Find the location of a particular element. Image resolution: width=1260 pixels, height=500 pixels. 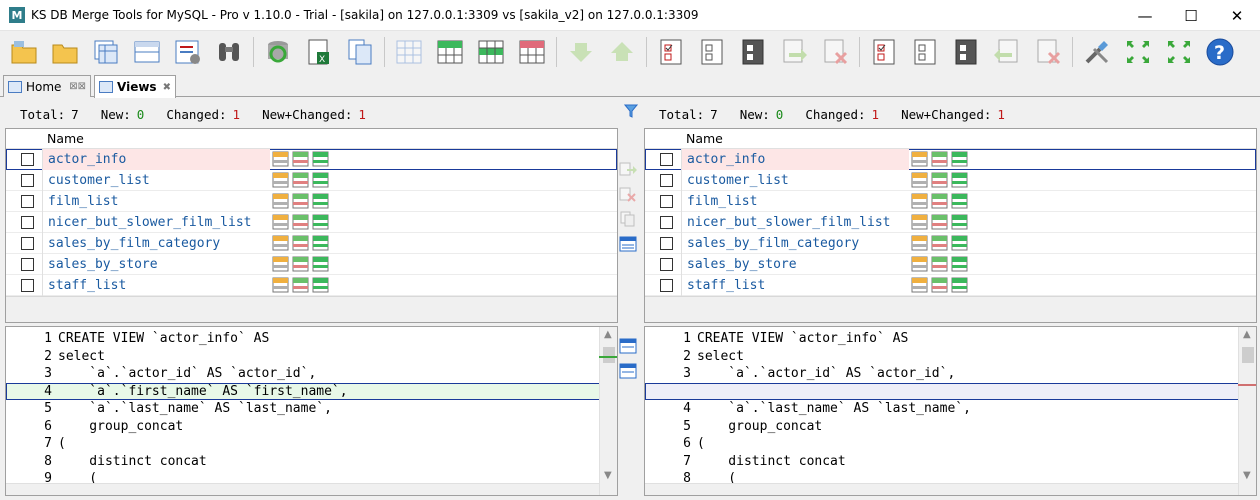

settings-button is located at coordinates (1097, 52).